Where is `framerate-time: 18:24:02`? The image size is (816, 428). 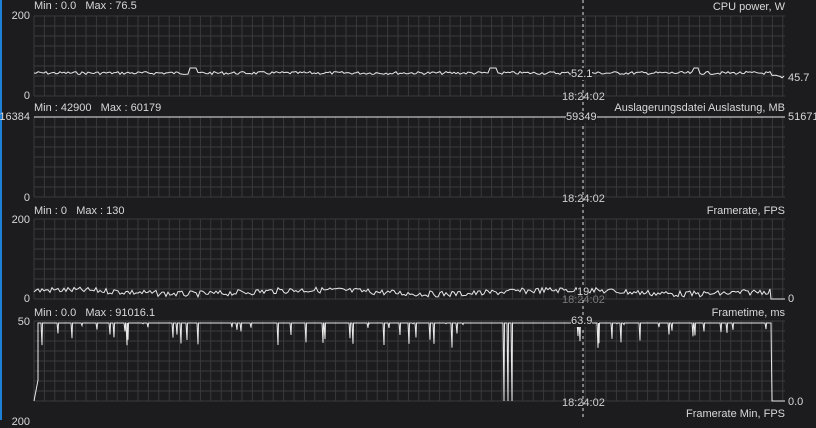 framerate-time: 18:24:02 is located at coordinates (583, 300).